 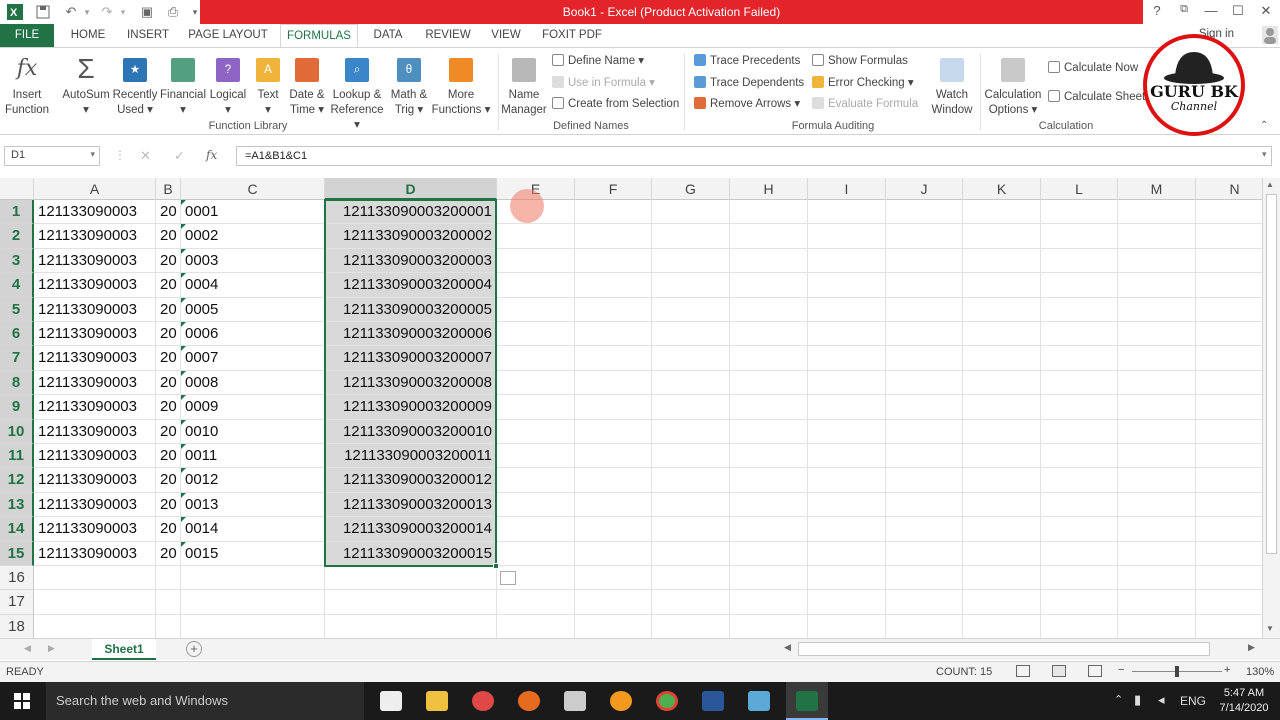 What do you see at coordinates (27, 36) in the screenshot?
I see `tab-file: FILE` at bounding box center [27, 36].